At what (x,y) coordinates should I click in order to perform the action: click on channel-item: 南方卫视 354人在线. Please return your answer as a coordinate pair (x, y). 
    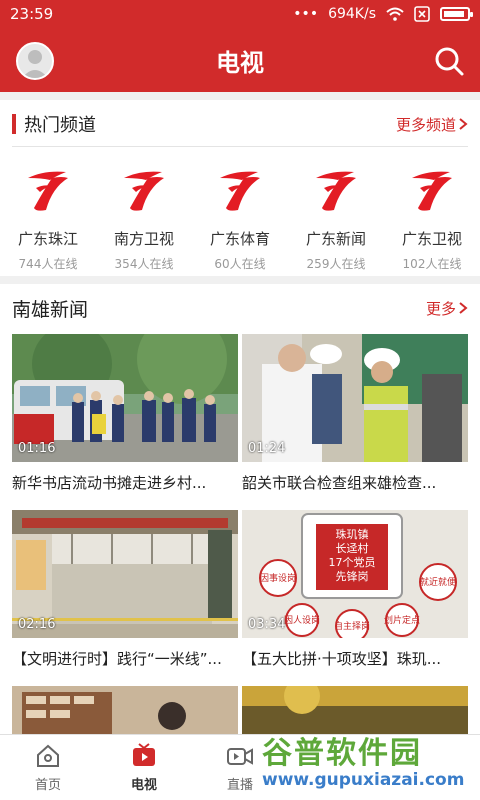
    Looking at the image, I should click on (144, 212).